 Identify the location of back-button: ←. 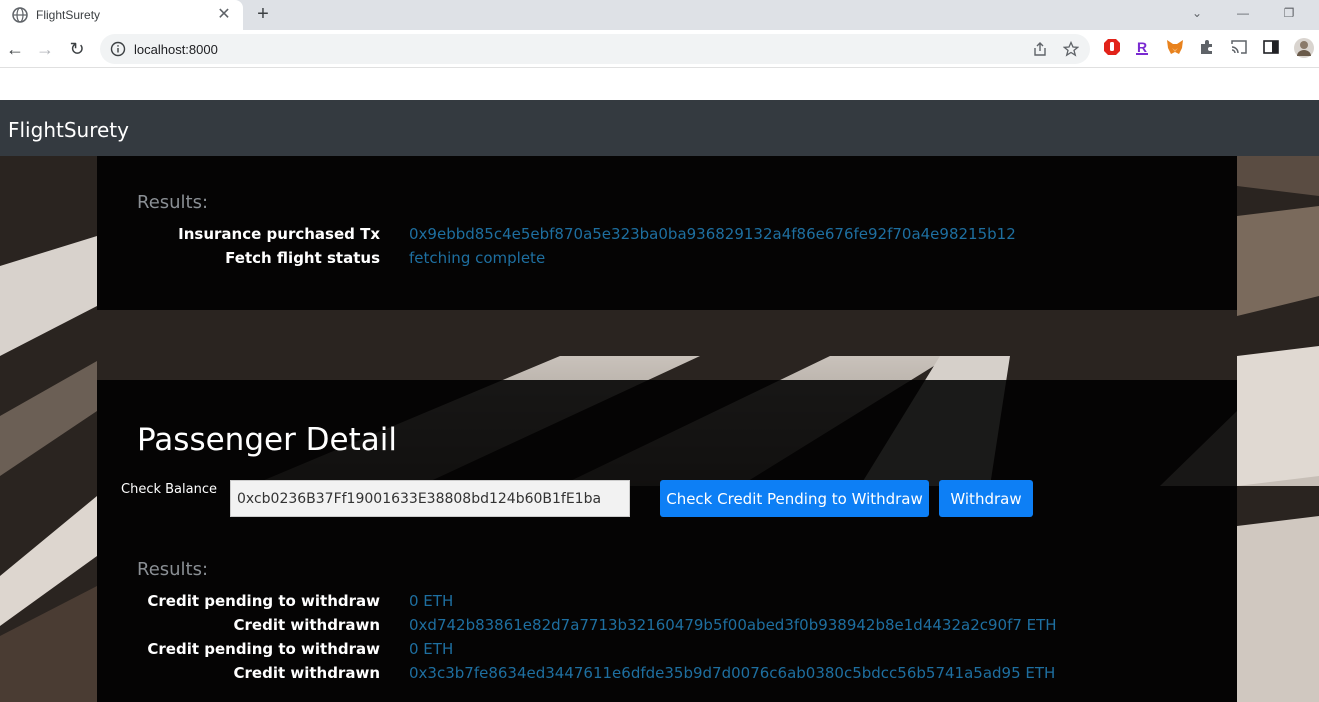
(15, 49).